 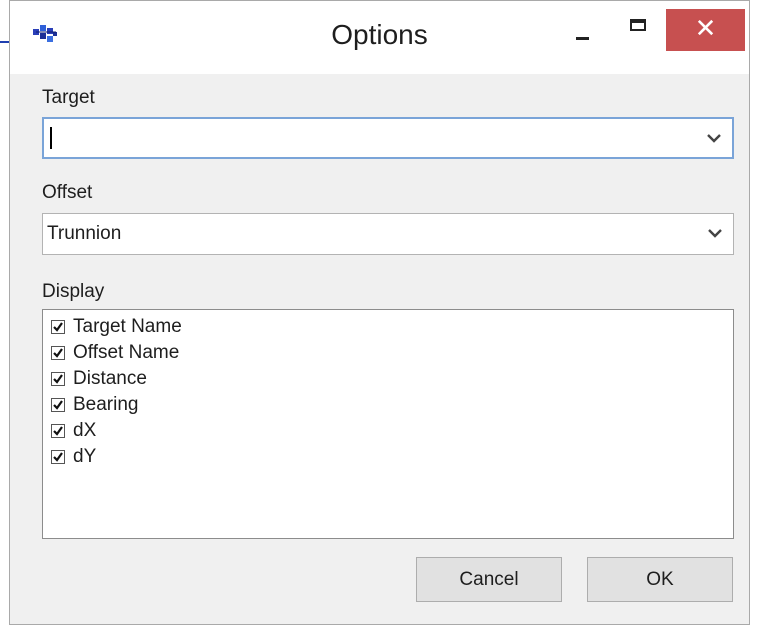 What do you see at coordinates (110, 378) in the screenshot?
I see `list-item-label: Distance` at bounding box center [110, 378].